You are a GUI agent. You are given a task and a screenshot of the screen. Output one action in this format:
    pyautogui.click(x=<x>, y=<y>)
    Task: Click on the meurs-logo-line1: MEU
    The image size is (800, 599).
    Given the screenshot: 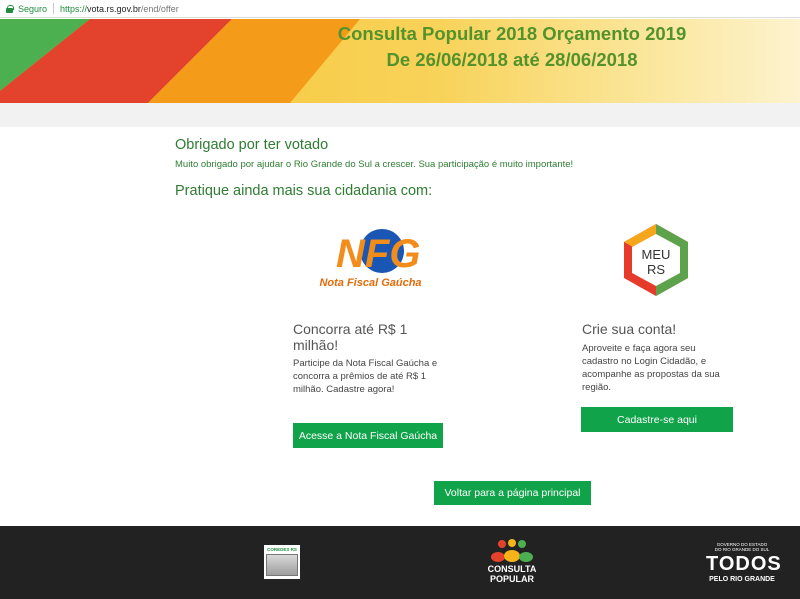 What is the action you would take?
    pyautogui.click(x=656, y=254)
    